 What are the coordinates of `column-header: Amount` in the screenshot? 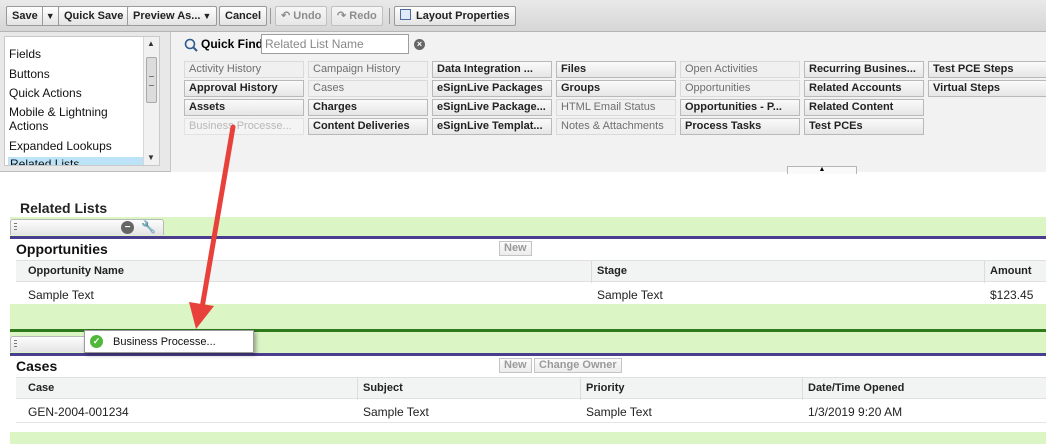 It's located at (1011, 271).